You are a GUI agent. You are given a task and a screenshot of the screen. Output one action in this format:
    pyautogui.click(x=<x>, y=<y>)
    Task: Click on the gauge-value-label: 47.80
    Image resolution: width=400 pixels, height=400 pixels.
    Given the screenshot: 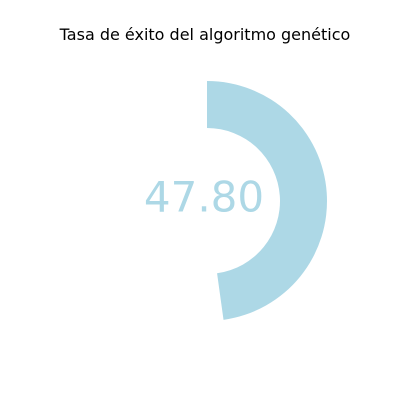 What is the action you would take?
    pyautogui.click(x=204, y=197)
    